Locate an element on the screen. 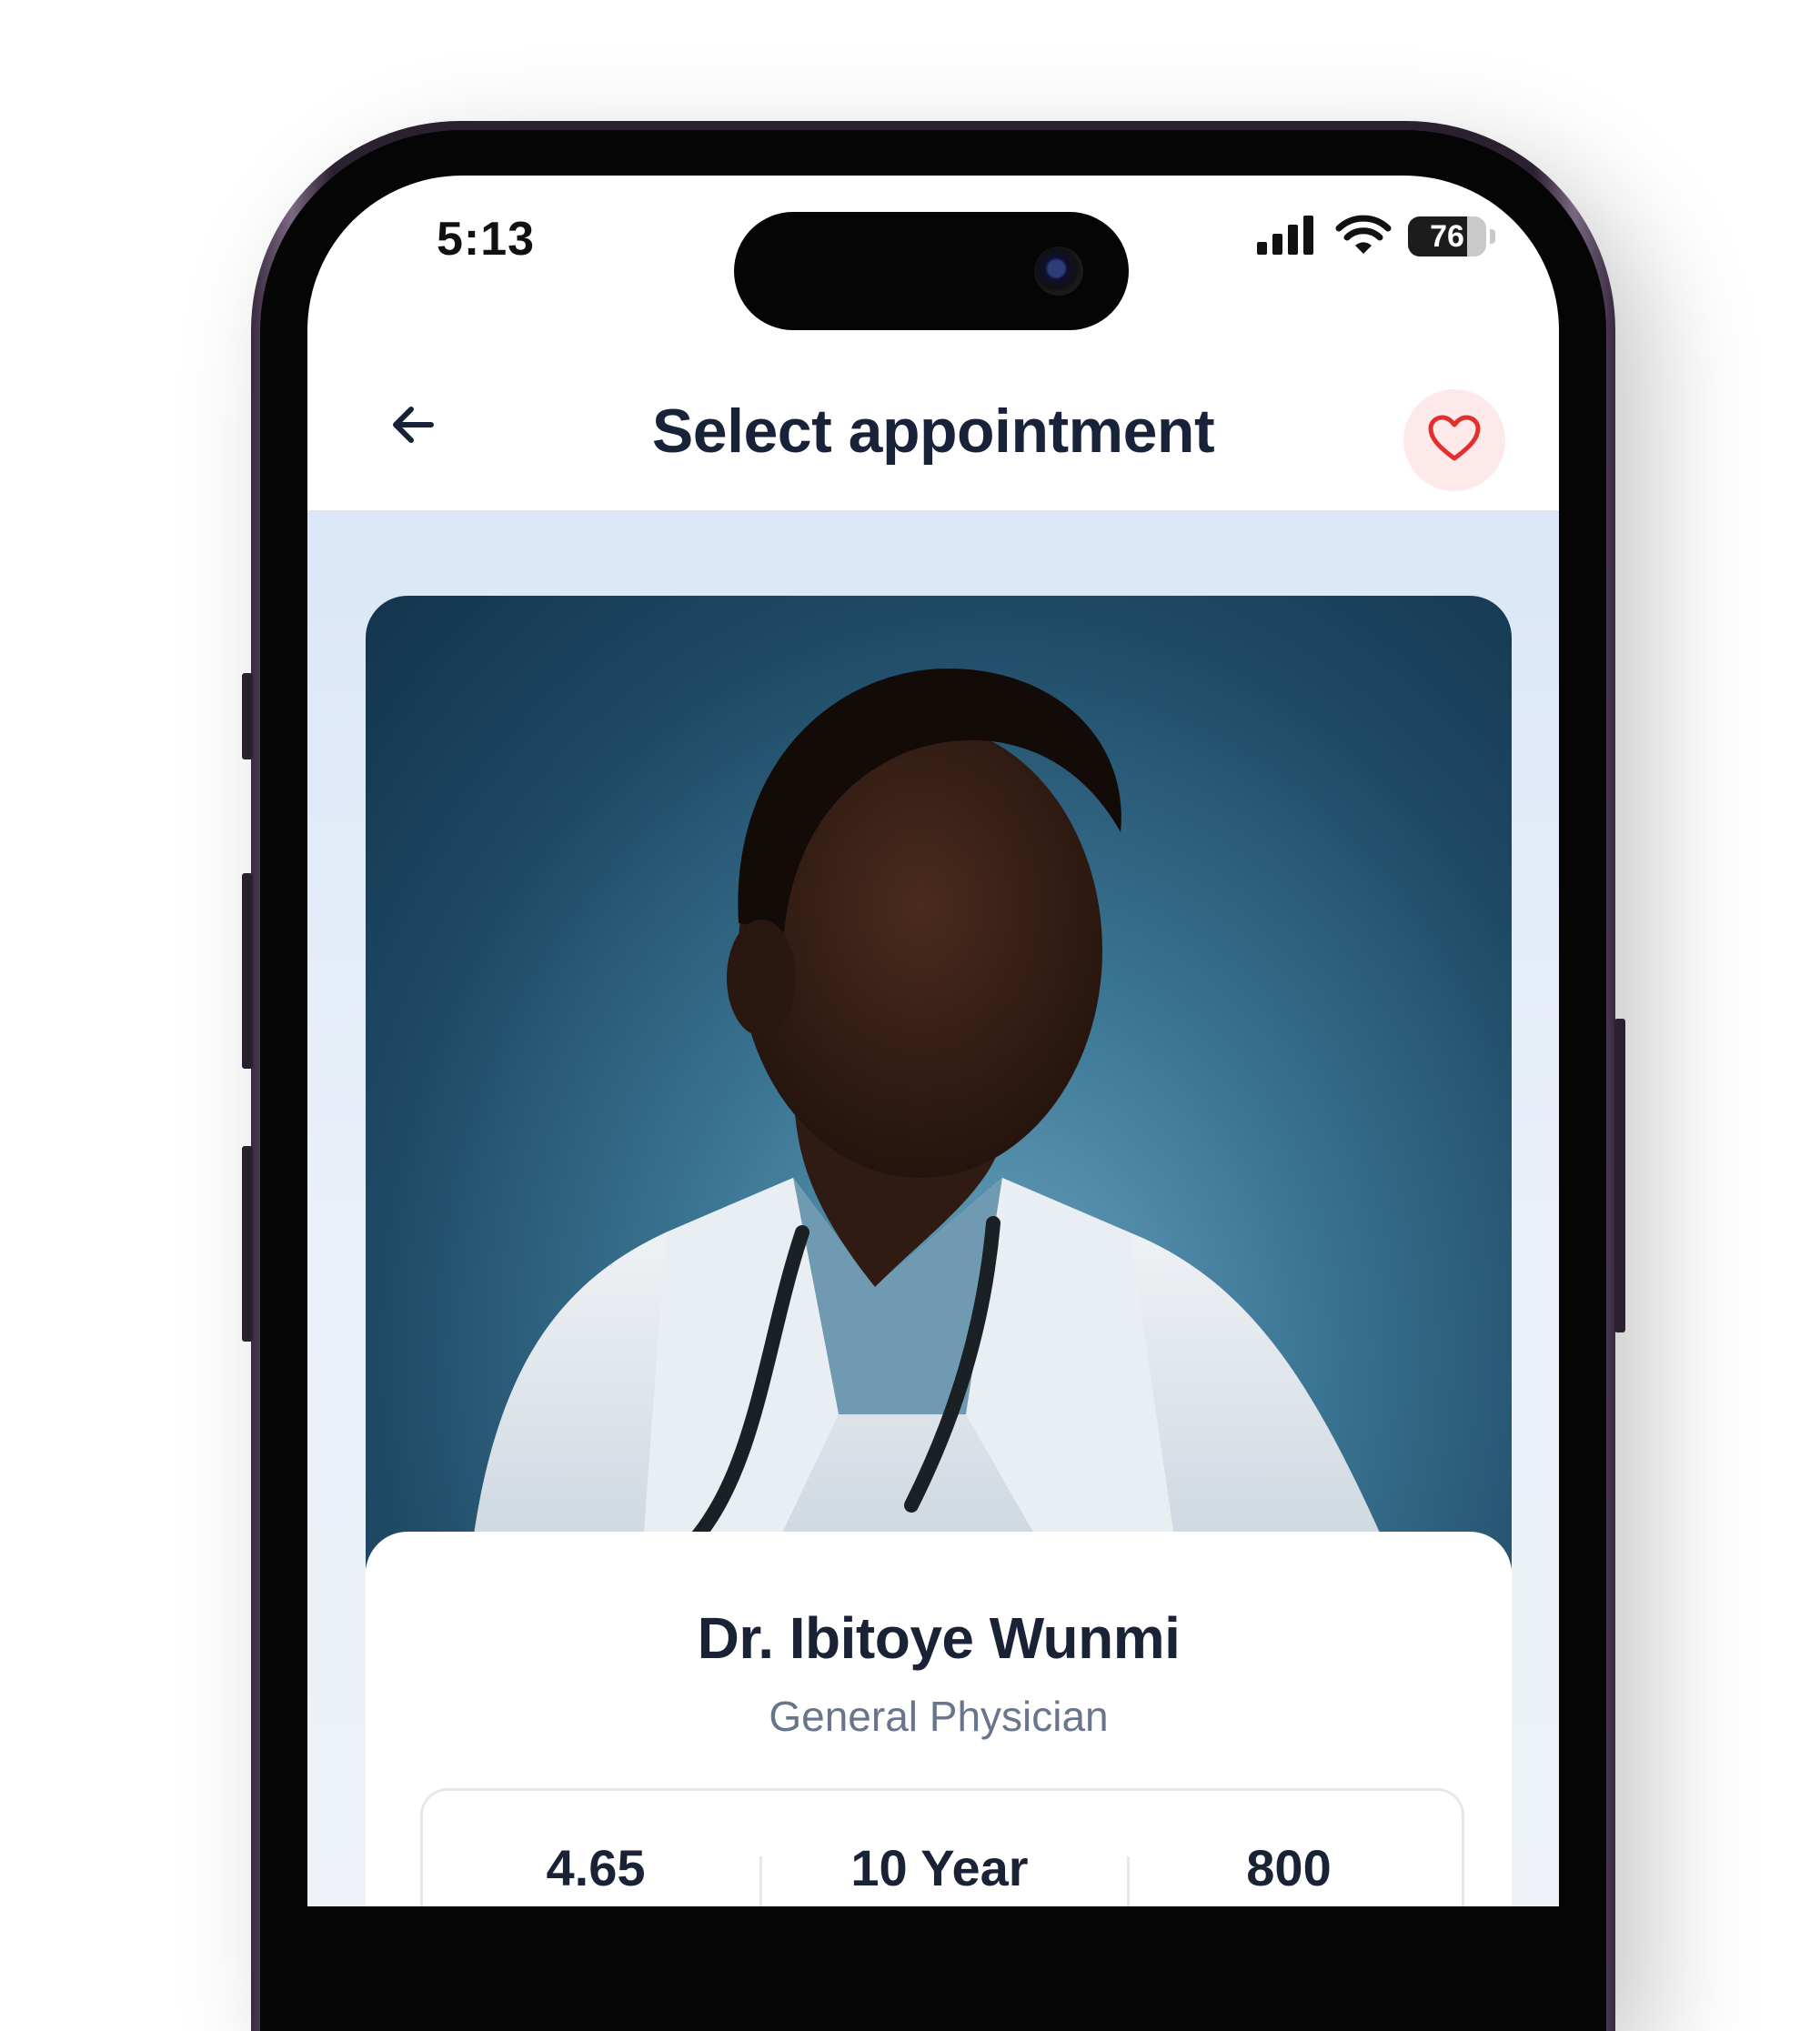  battery-percentage: 76 is located at coordinates (1447, 236).